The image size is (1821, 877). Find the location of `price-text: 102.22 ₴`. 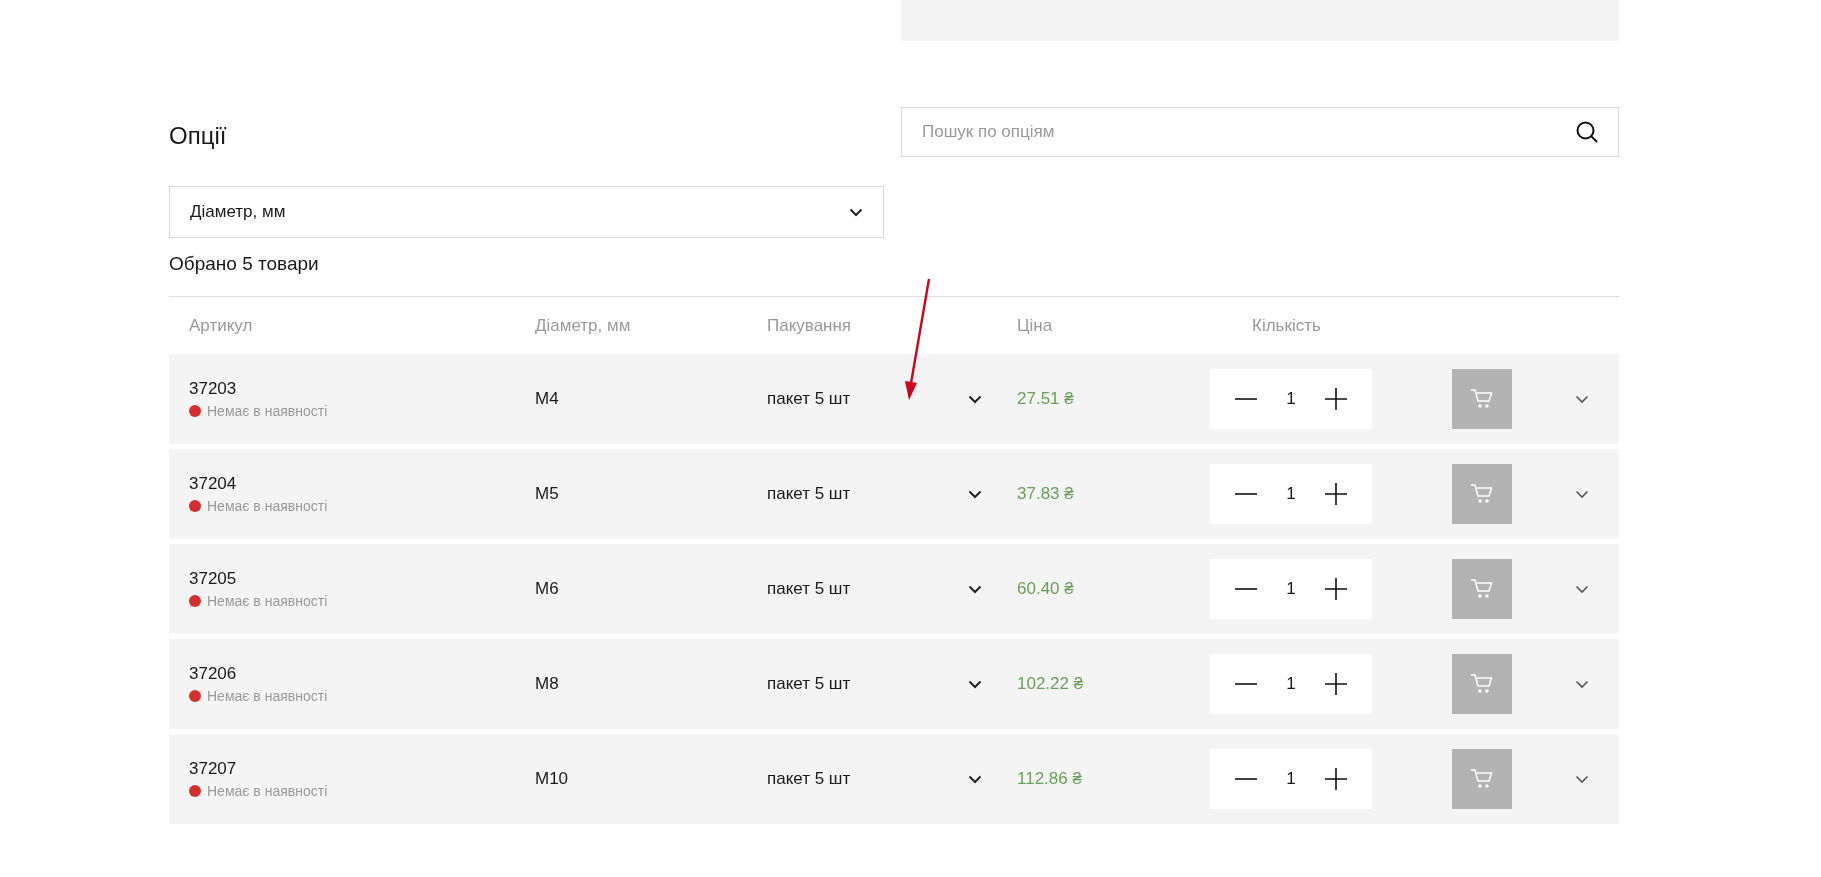

price-text: 102.22 ₴ is located at coordinates (1051, 684).